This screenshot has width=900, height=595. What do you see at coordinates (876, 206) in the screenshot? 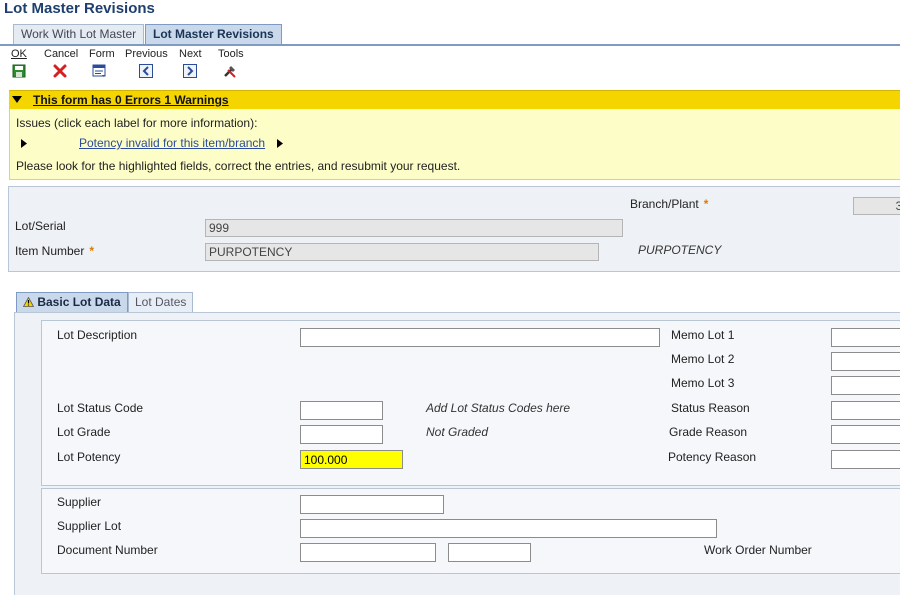
I see `branch-plant-field: 30` at bounding box center [876, 206].